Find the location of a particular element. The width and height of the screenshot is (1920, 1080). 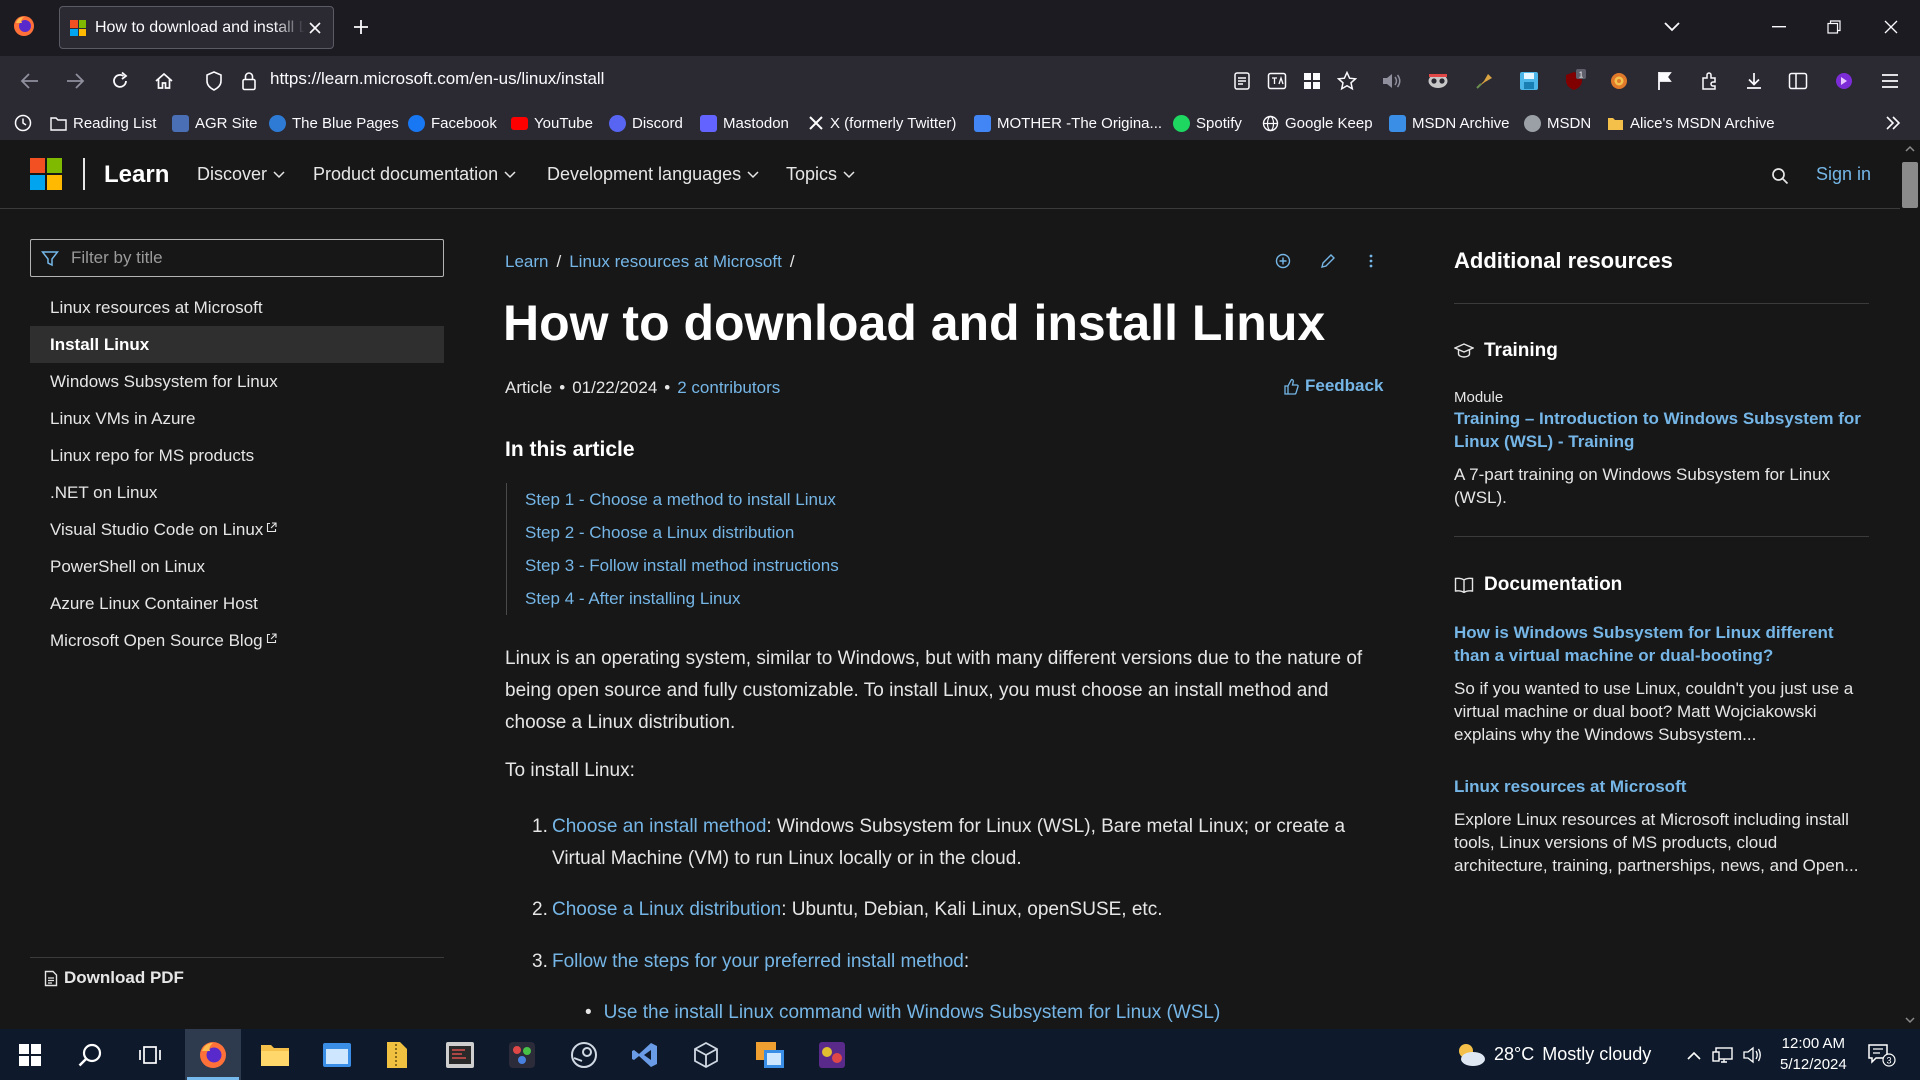

sidebar-toggle-icon is located at coordinates (1798, 81).